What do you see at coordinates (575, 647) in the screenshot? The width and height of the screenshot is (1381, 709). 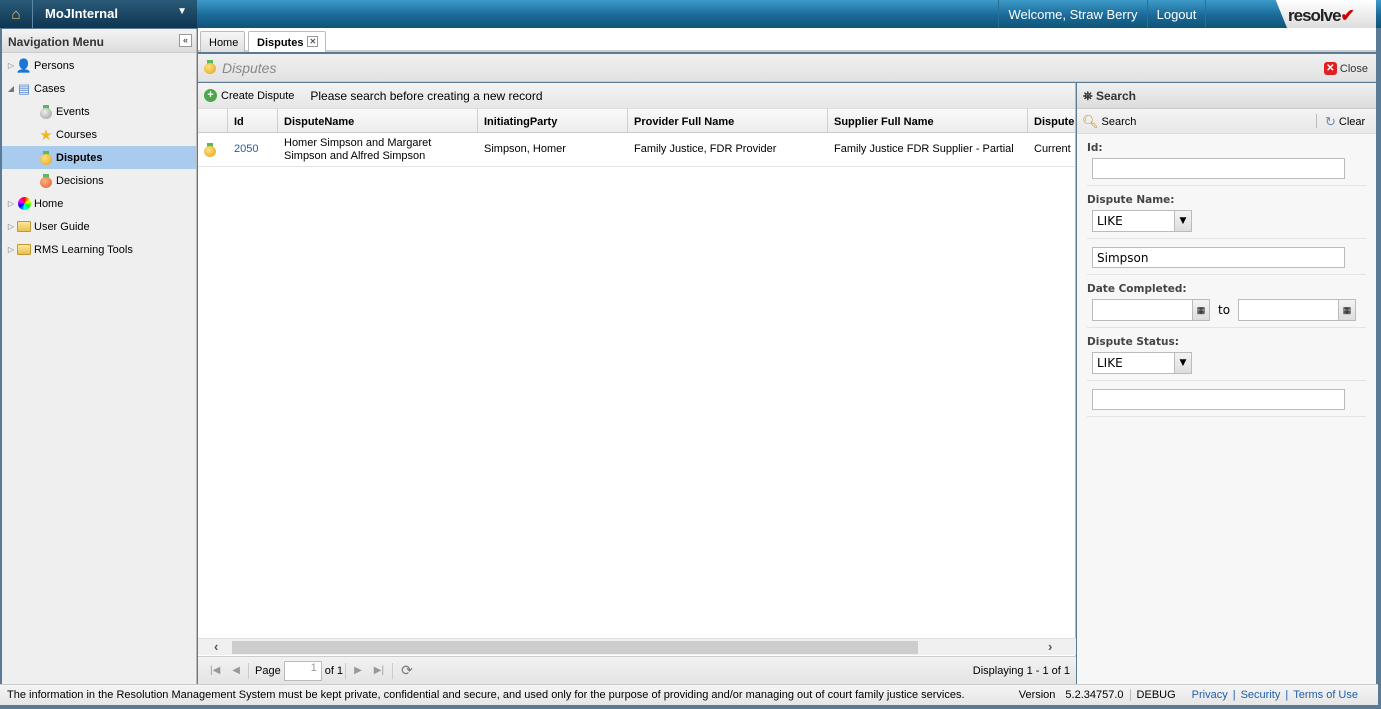 I see `scrollbar-thumb` at bounding box center [575, 647].